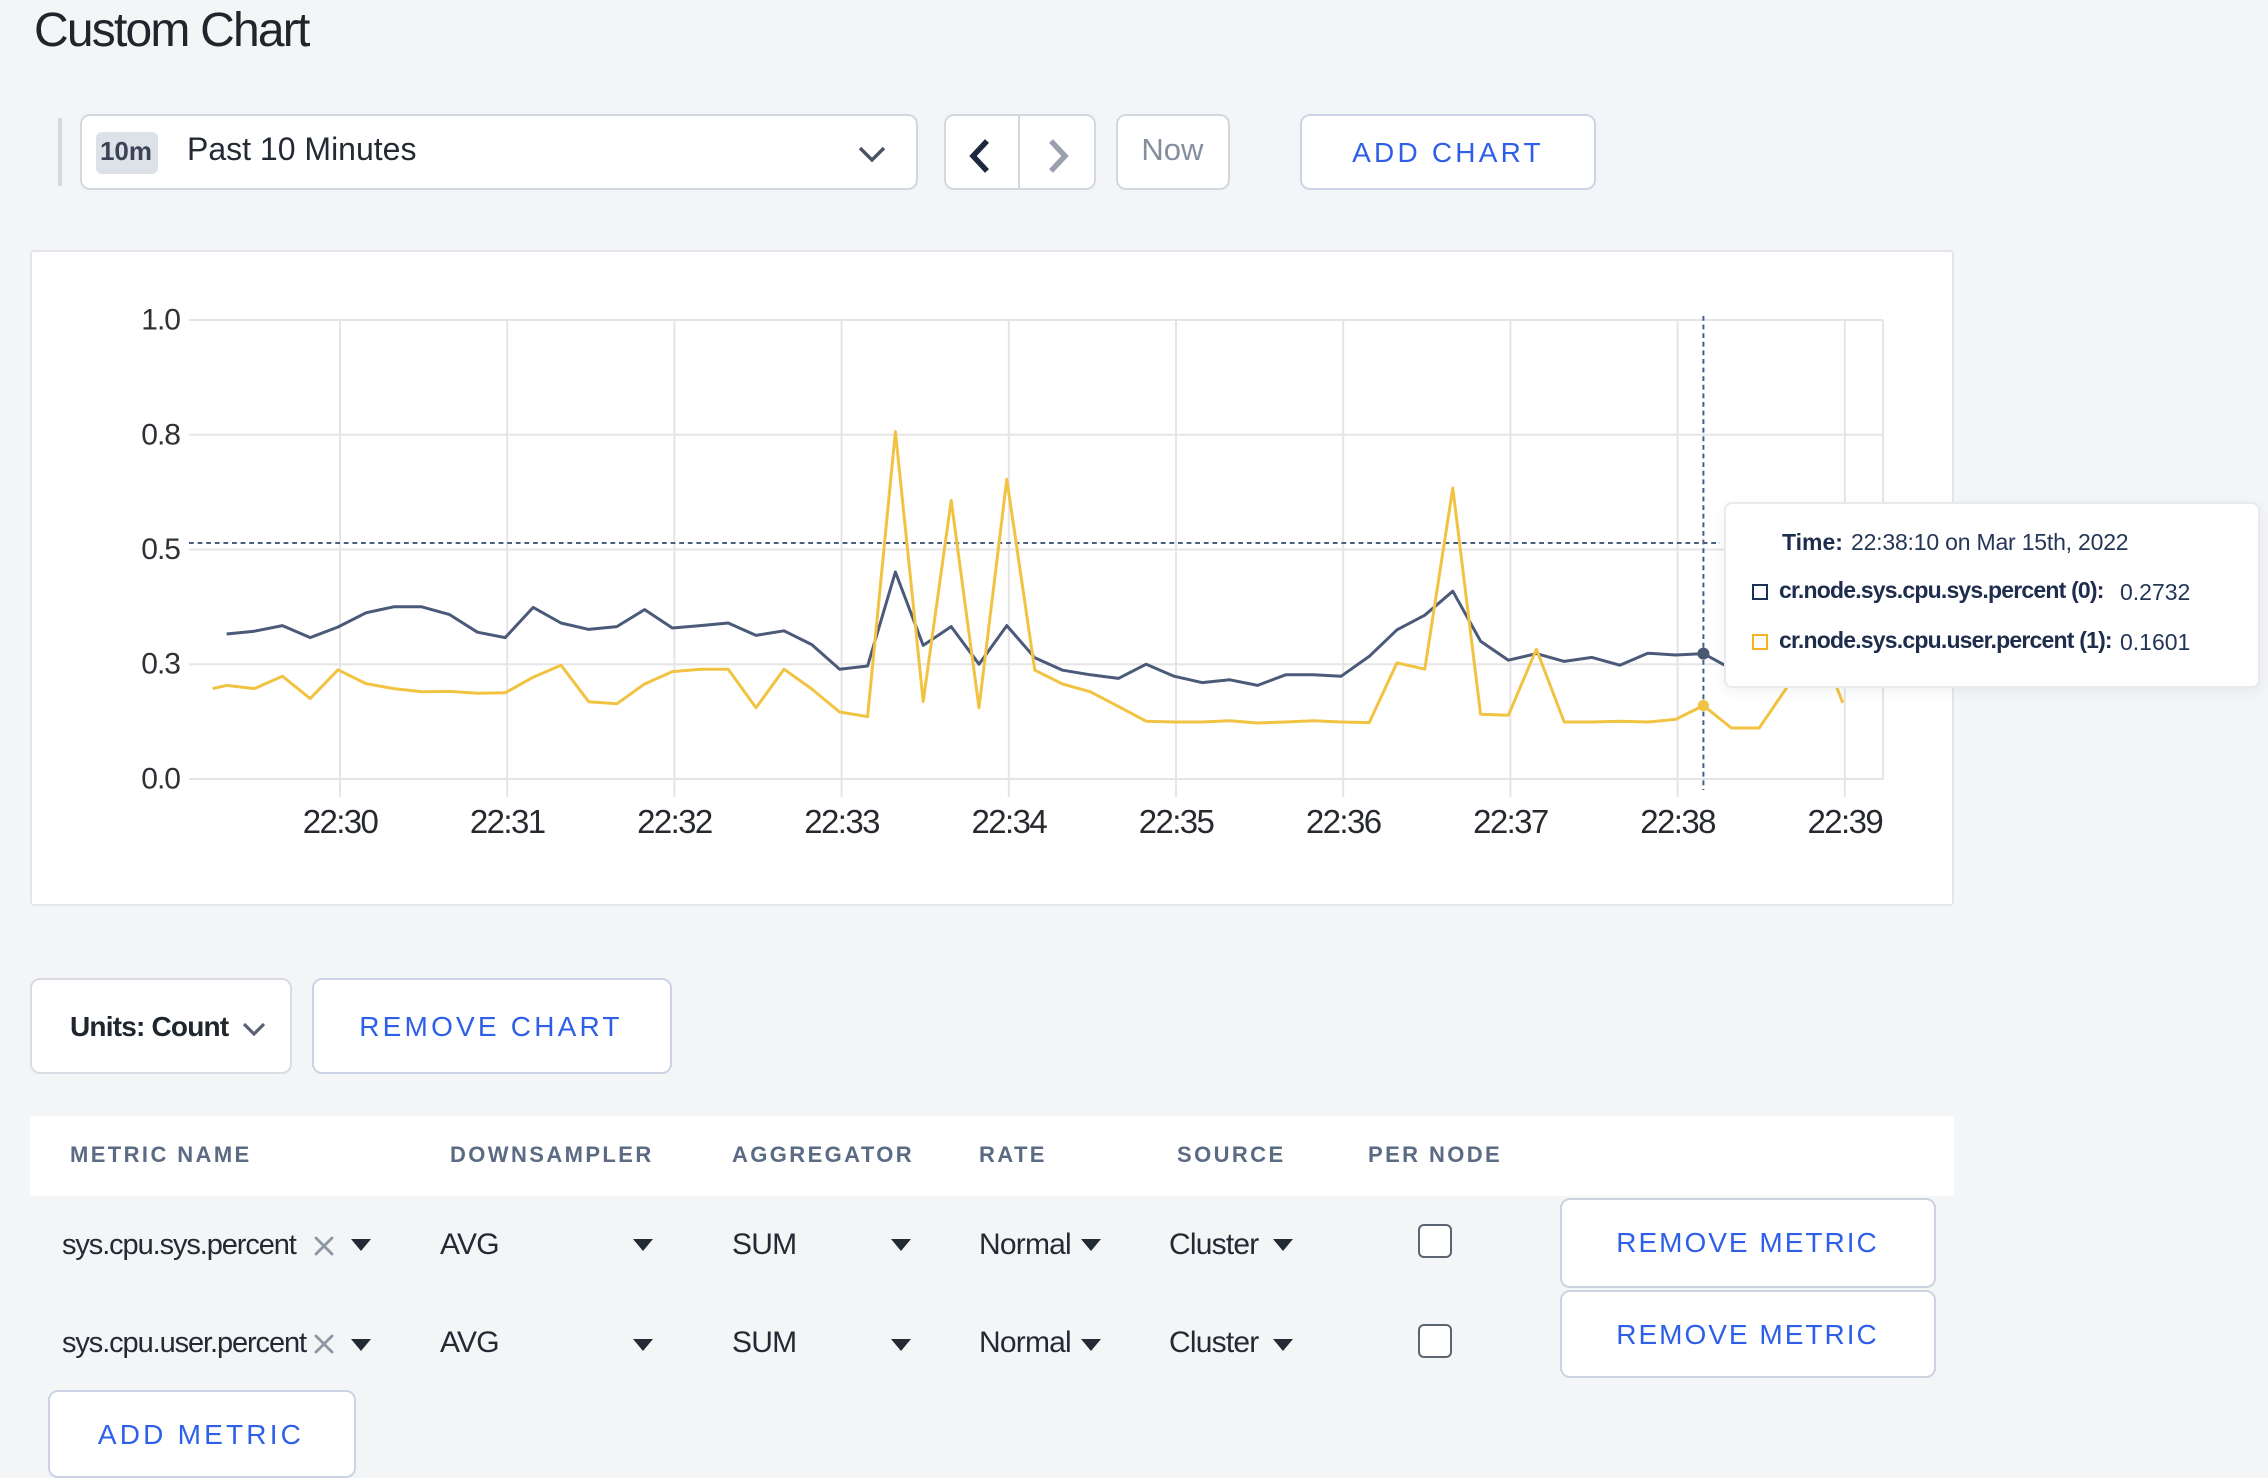 The height and width of the screenshot is (1478, 2268). Describe the element at coordinates (507, 821) in the screenshot. I see `svg-text: 22:31` at that location.